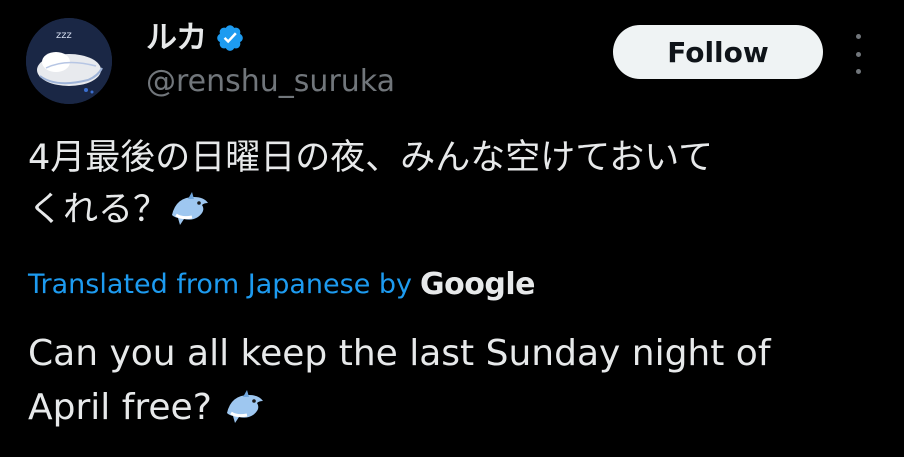  Describe the element at coordinates (64, 35) in the screenshot. I see `avatar-doodle-text: zzz` at that location.